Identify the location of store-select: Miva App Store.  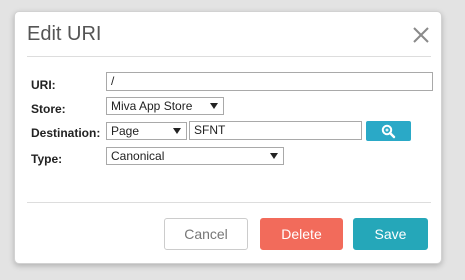
(165, 106).